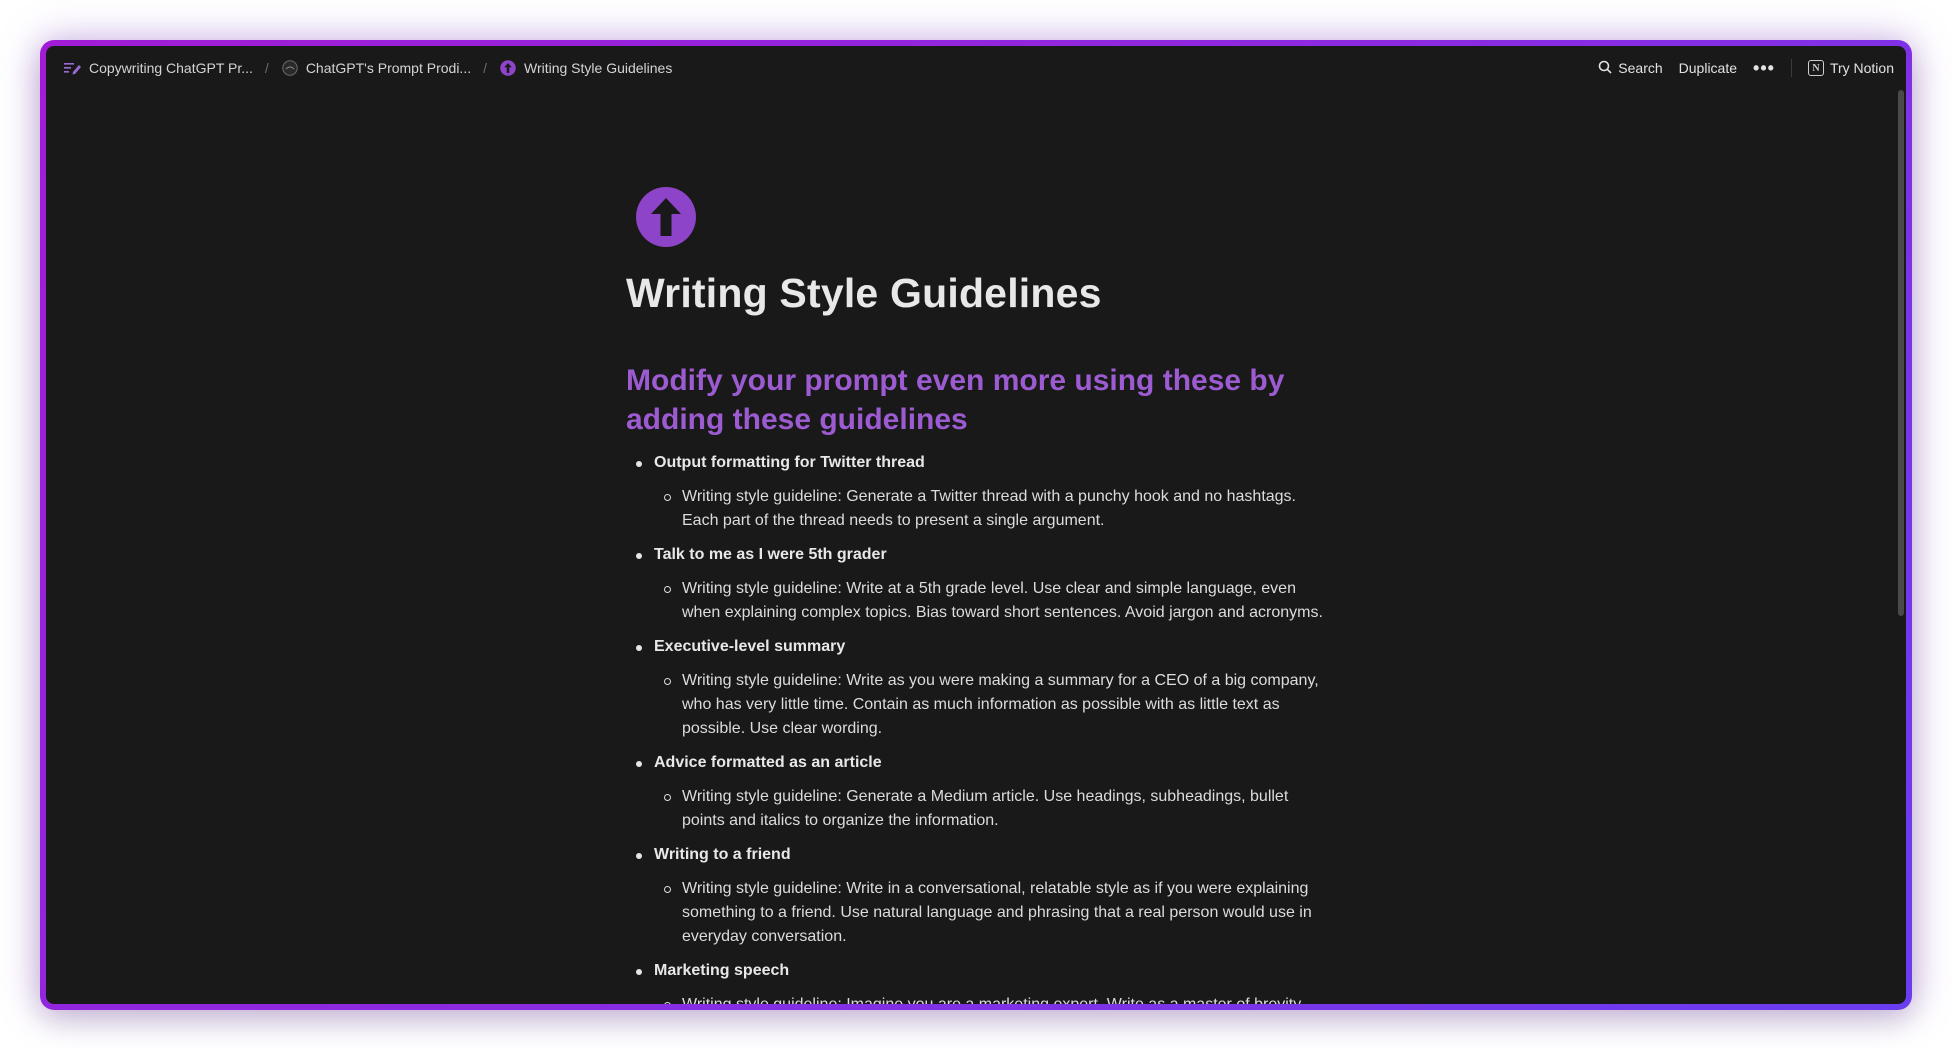 Image resolution: width=1952 pixels, height=1050 pixels. I want to click on list-item-title: Output formatting for Twitter thread, so click(789, 462).